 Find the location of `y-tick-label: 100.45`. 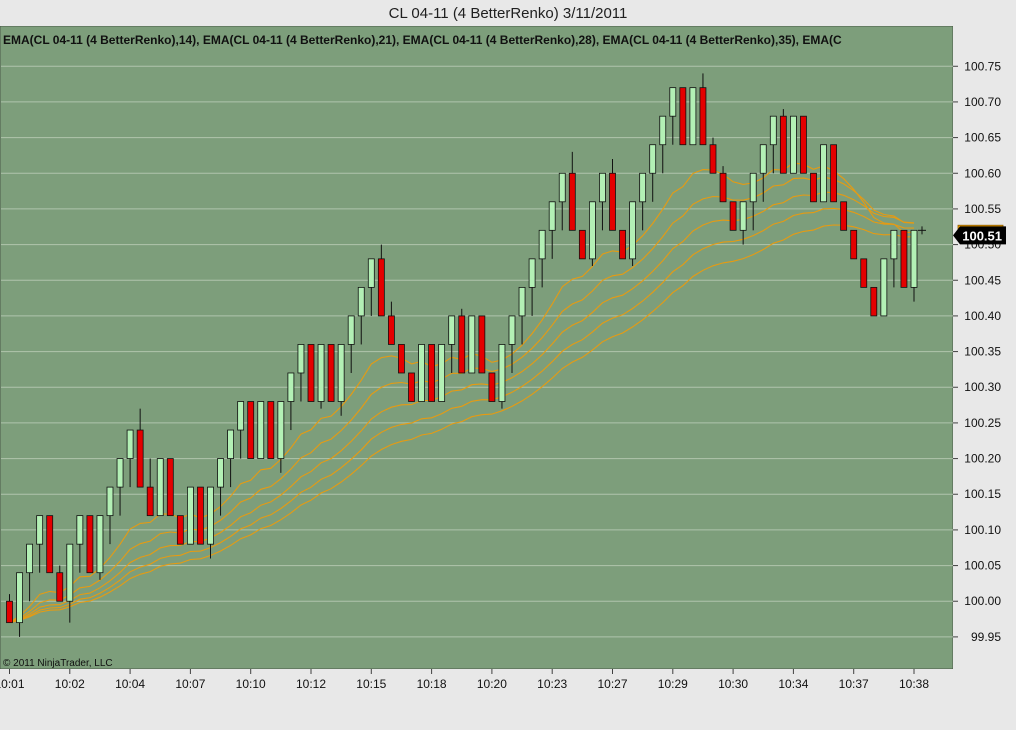

y-tick-label: 100.45 is located at coordinates (982, 280).